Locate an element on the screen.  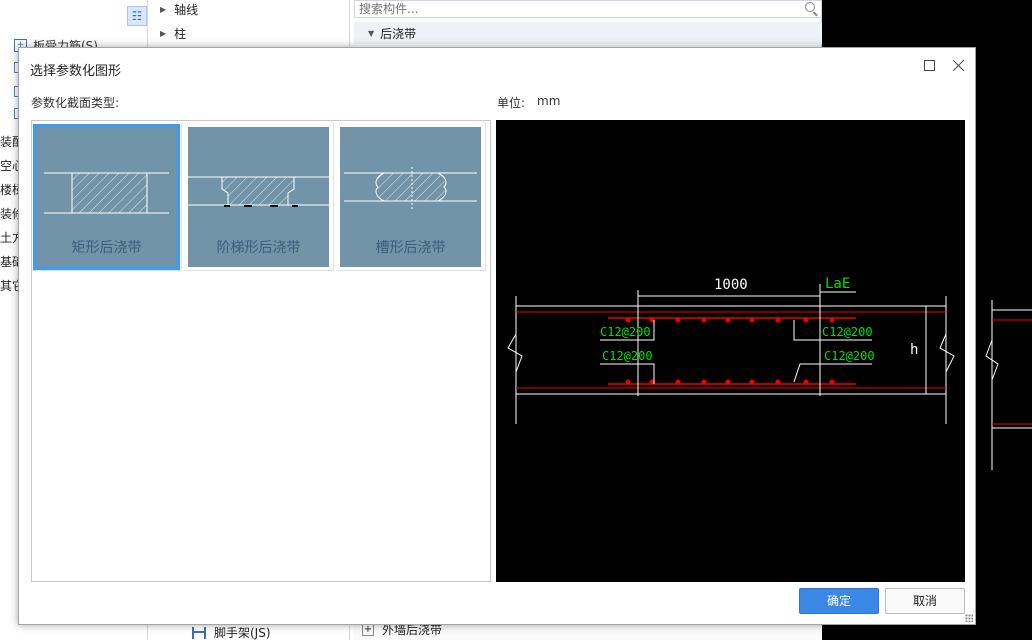
shape-tile-rectangular: 矩形后浇带 is located at coordinates (107, 197).